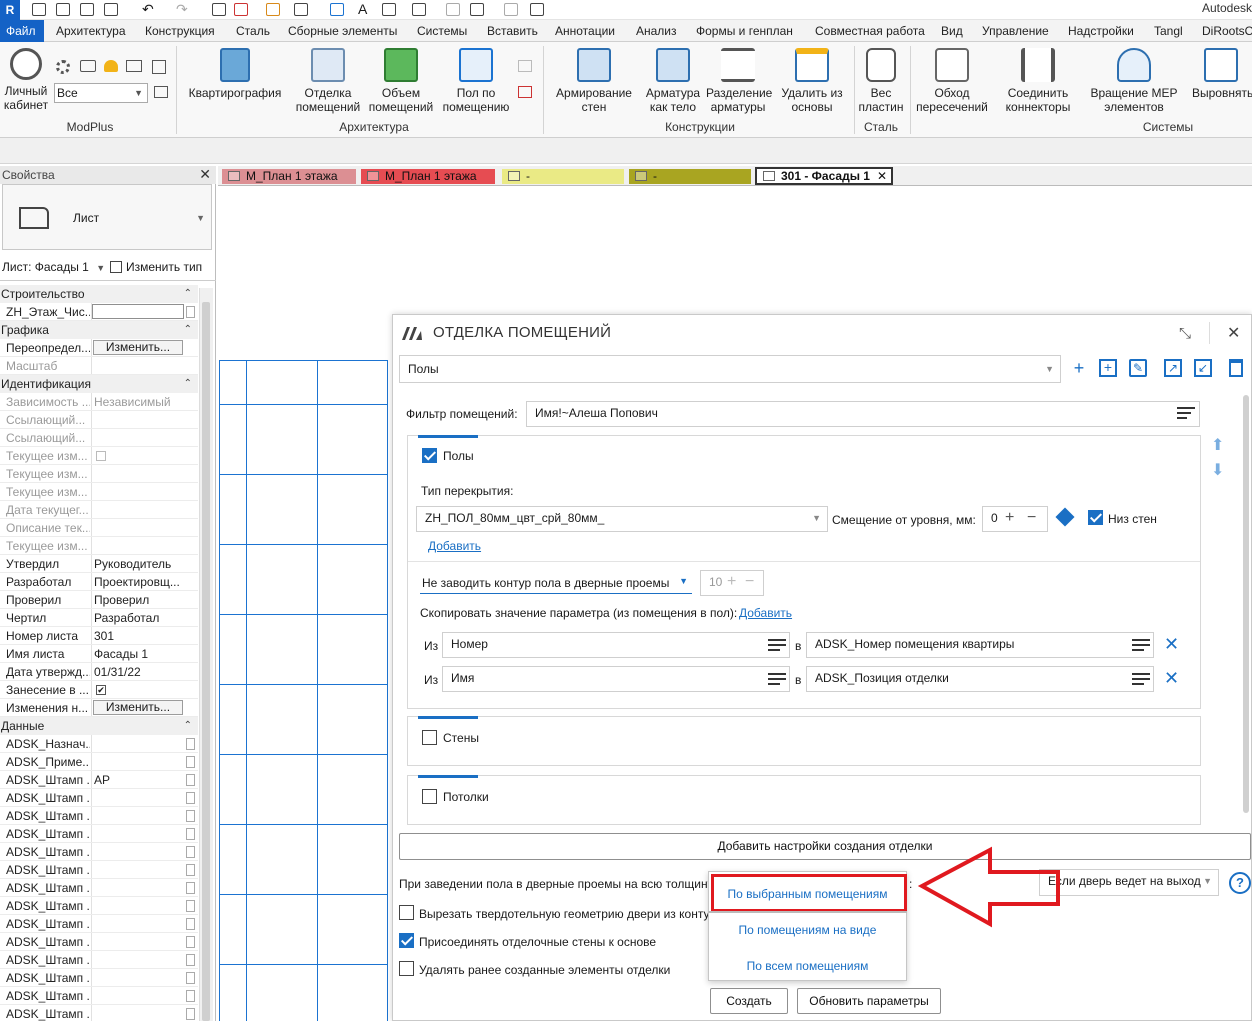  What do you see at coordinates (616, 645) in the screenshot?
I see `map-source-input: Номер` at bounding box center [616, 645].